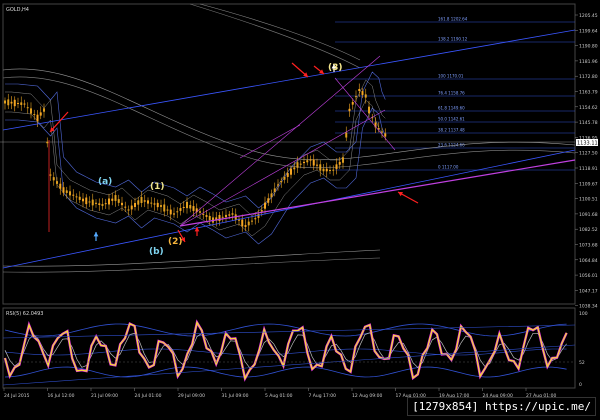  Describe the element at coordinates (588, 169) in the screenshot. I see `price-axis-label: 1118.91` at that location.